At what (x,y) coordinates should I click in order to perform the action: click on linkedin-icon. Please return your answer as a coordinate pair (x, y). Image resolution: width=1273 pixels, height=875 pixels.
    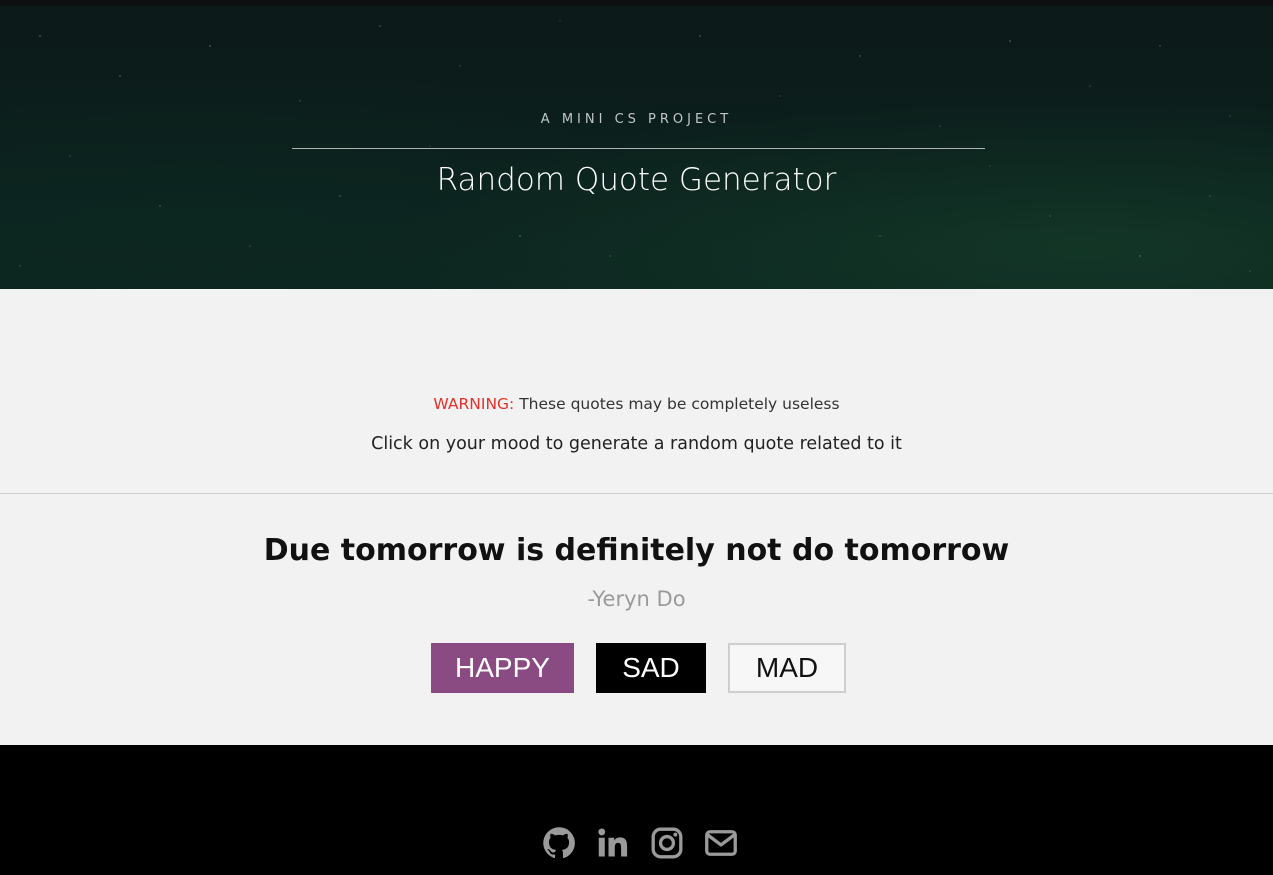
    Looking at the image, I should click on (613, 843).